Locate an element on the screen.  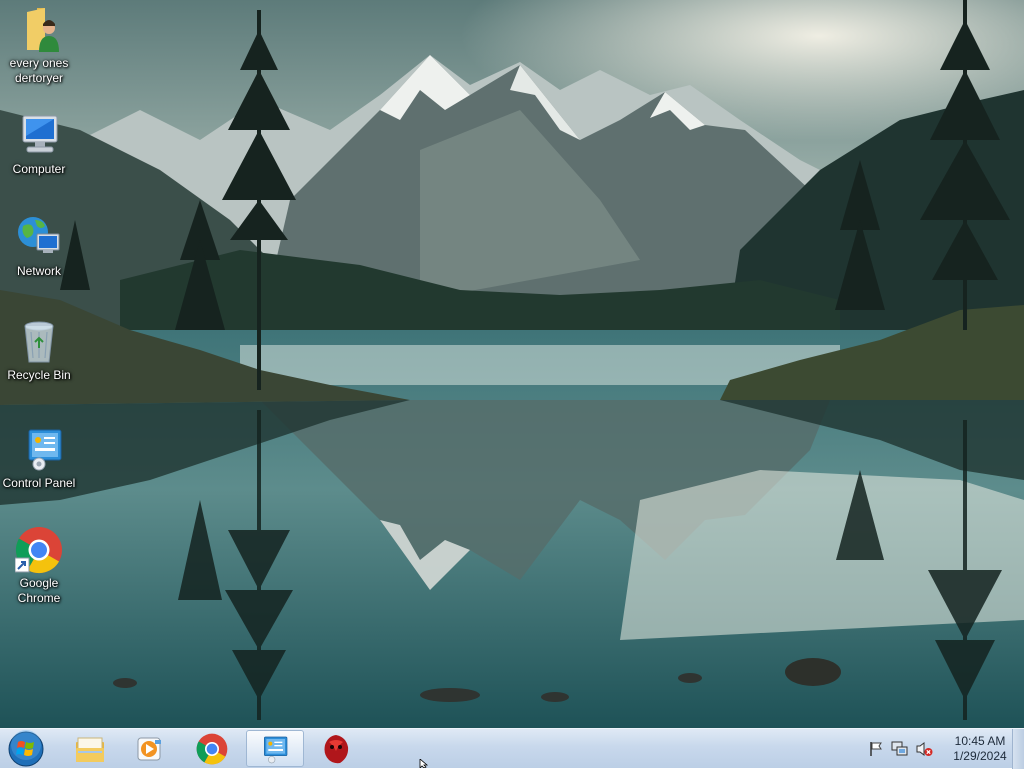
desktop-icon-label: every ones dertoryer is located at coordinates (39, 70).